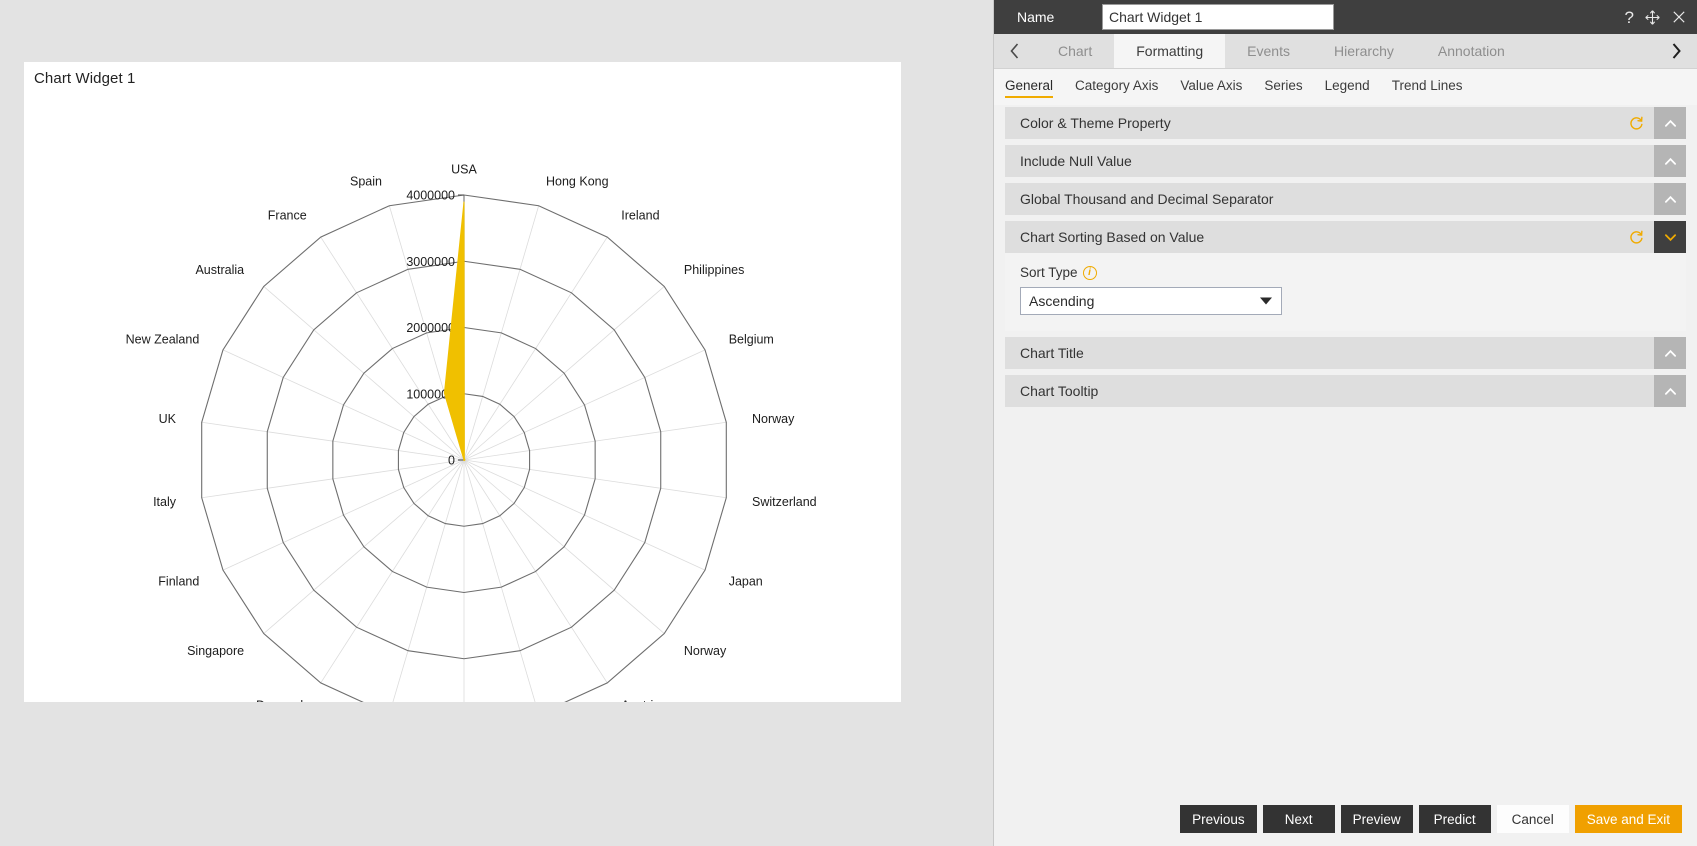 The width and height of the screenshot is (1697, 846). I want to click on tab-chart: Chart, so click(1075, 51).